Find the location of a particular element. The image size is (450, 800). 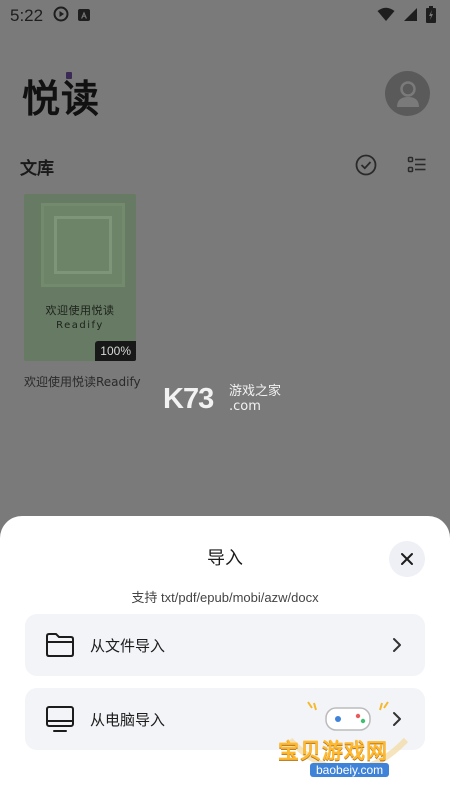

k73-watermark-logo: K73 is located at coordinates (188, 399).